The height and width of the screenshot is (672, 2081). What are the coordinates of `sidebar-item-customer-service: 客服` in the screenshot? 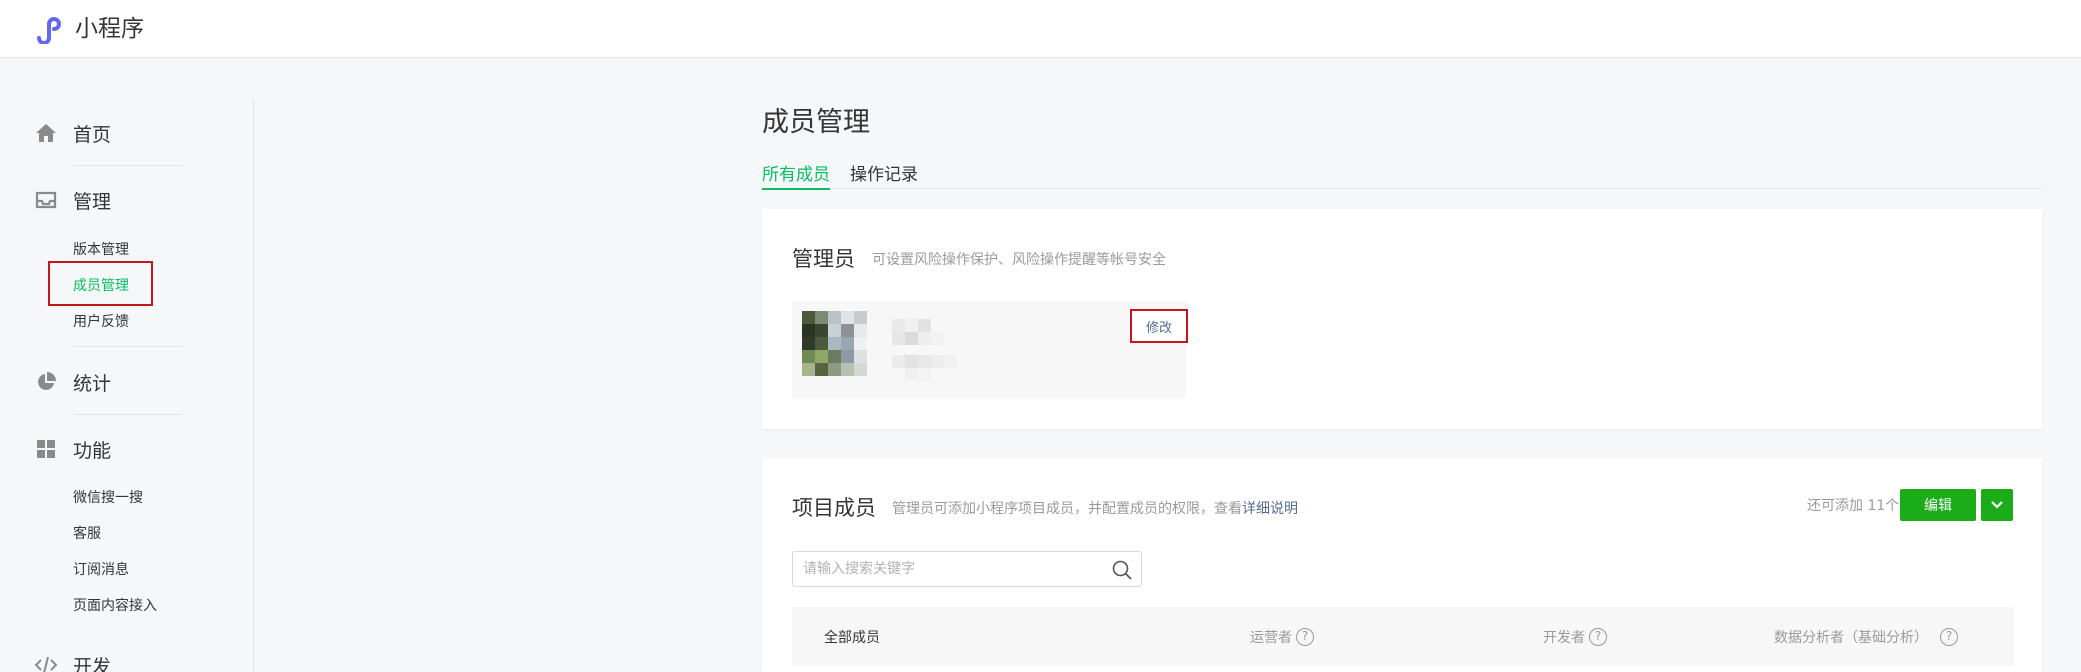 It's located at (87, 534).